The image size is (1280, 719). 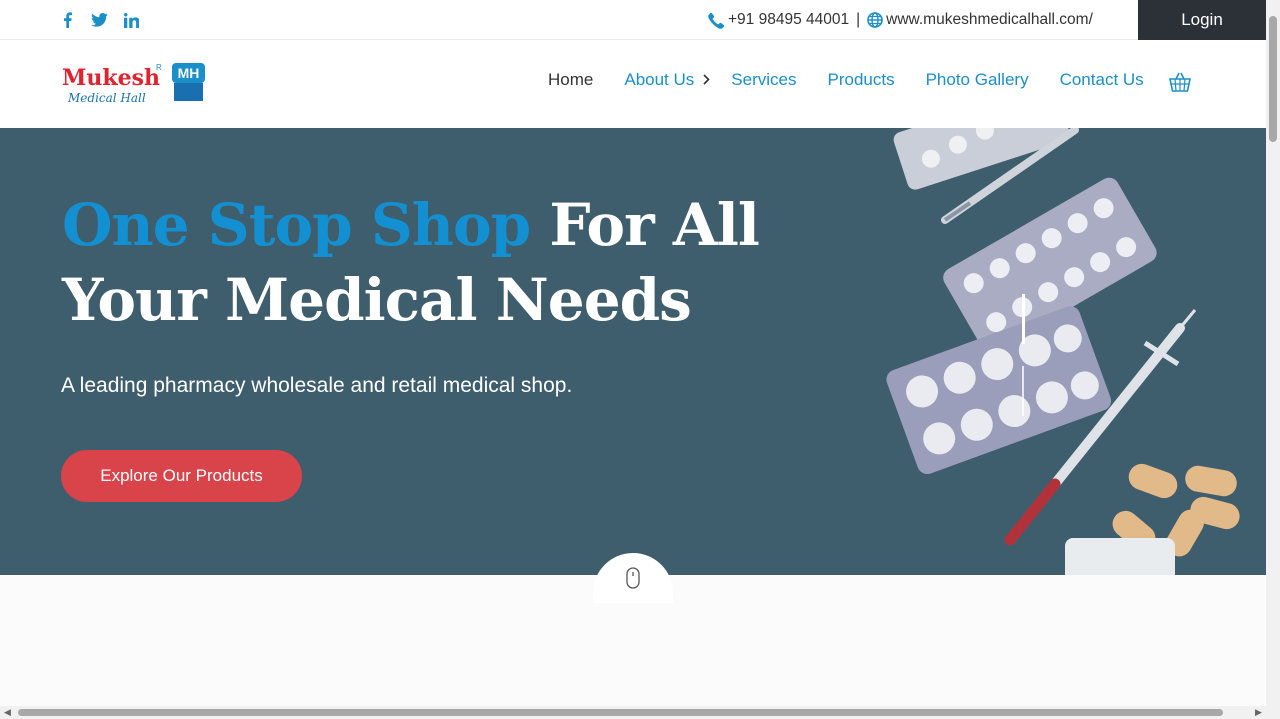 I want to click on logo-mark-text: MH, so click(x=189, y=73).